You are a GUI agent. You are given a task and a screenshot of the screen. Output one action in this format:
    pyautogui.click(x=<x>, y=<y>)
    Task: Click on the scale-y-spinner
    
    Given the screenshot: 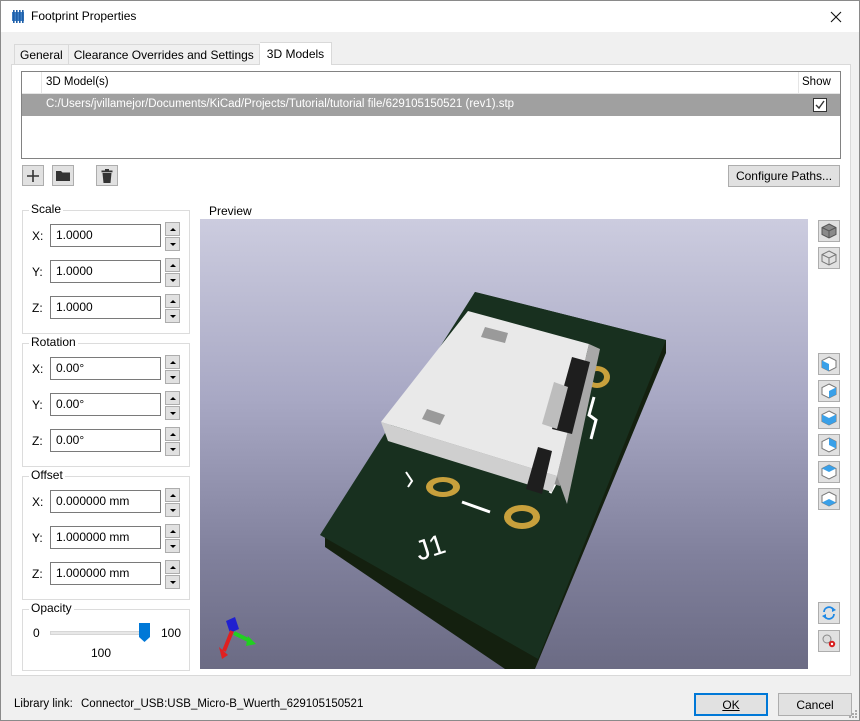 What is the action you would take?
    pyautogui.click(x=172, y=272)
    